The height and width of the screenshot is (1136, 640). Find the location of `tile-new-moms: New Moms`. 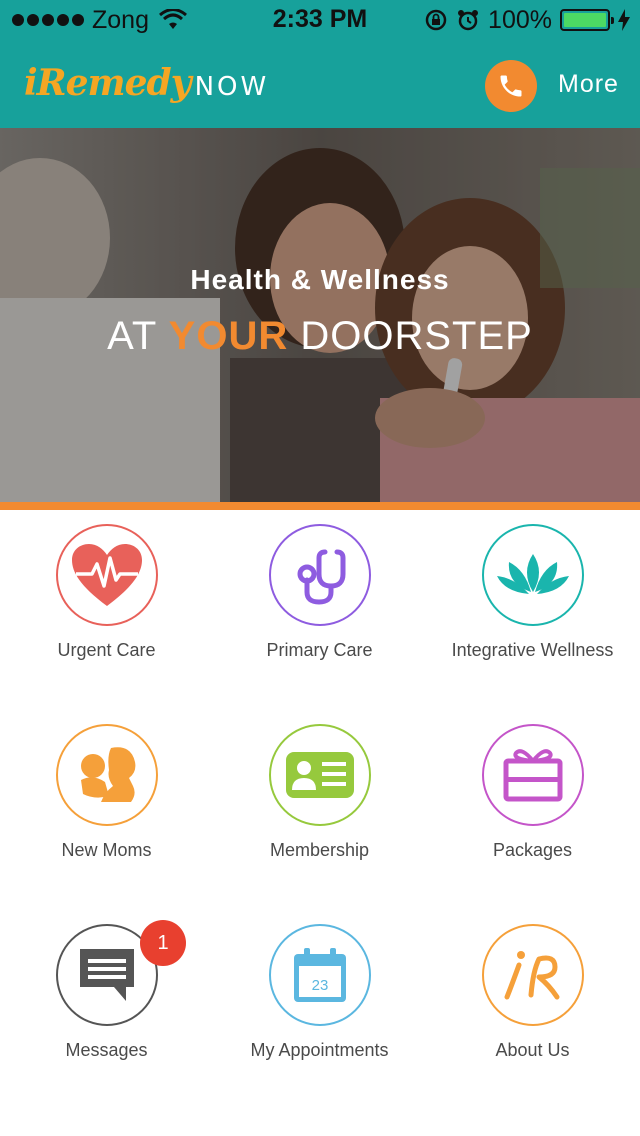

tile-new-moms: New Moms is located at coordinates (106, 810).